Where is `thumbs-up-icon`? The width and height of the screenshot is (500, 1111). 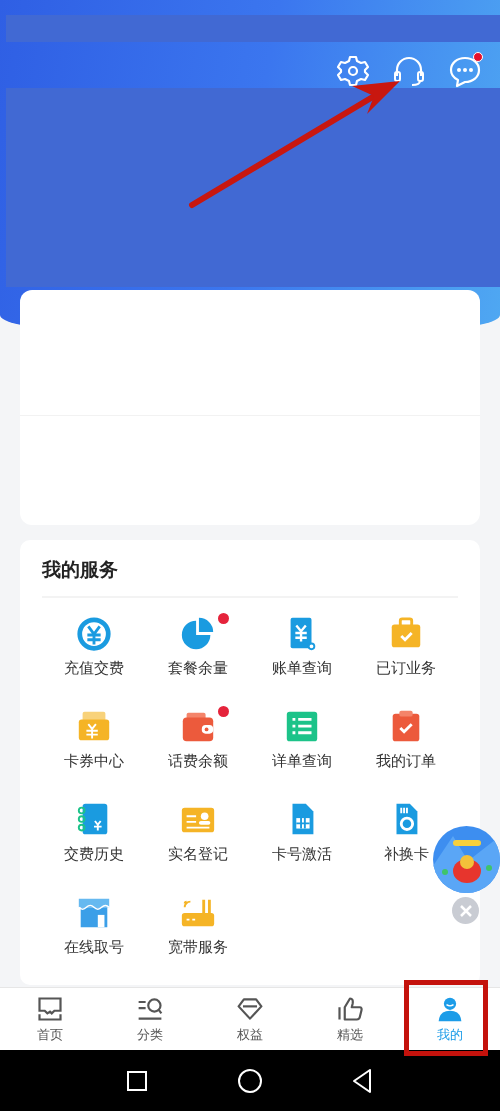 thumbs-up-icon is located at coordinates (350, 1009).